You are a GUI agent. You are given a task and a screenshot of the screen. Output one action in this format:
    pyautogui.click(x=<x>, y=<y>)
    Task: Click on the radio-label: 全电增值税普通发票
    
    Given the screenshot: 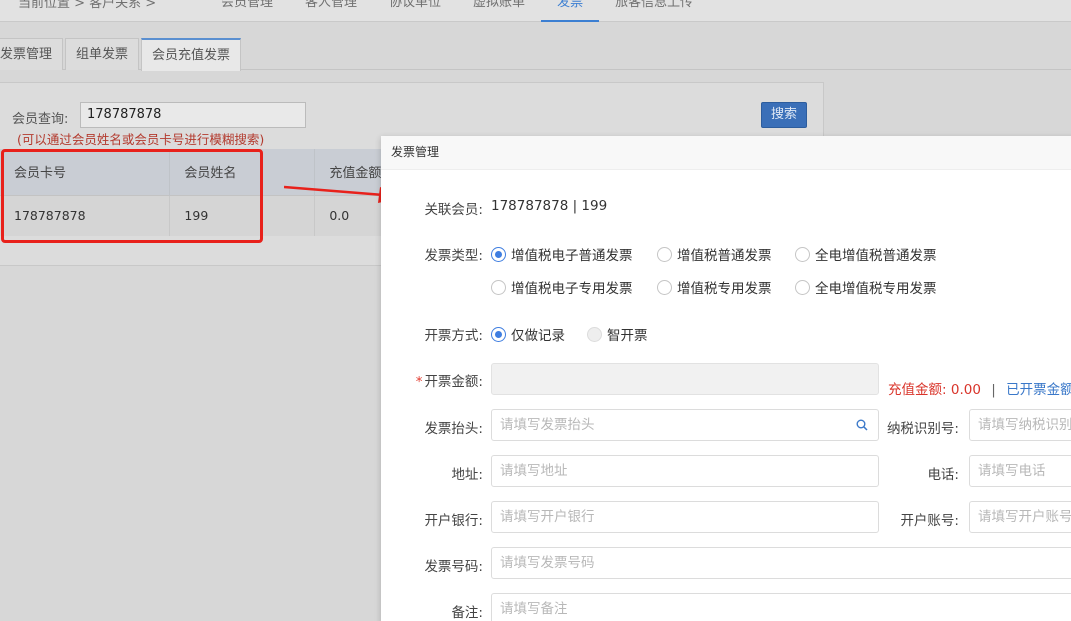 What is the action you would take?
    pyautogui.click(x=876, y=256)
    